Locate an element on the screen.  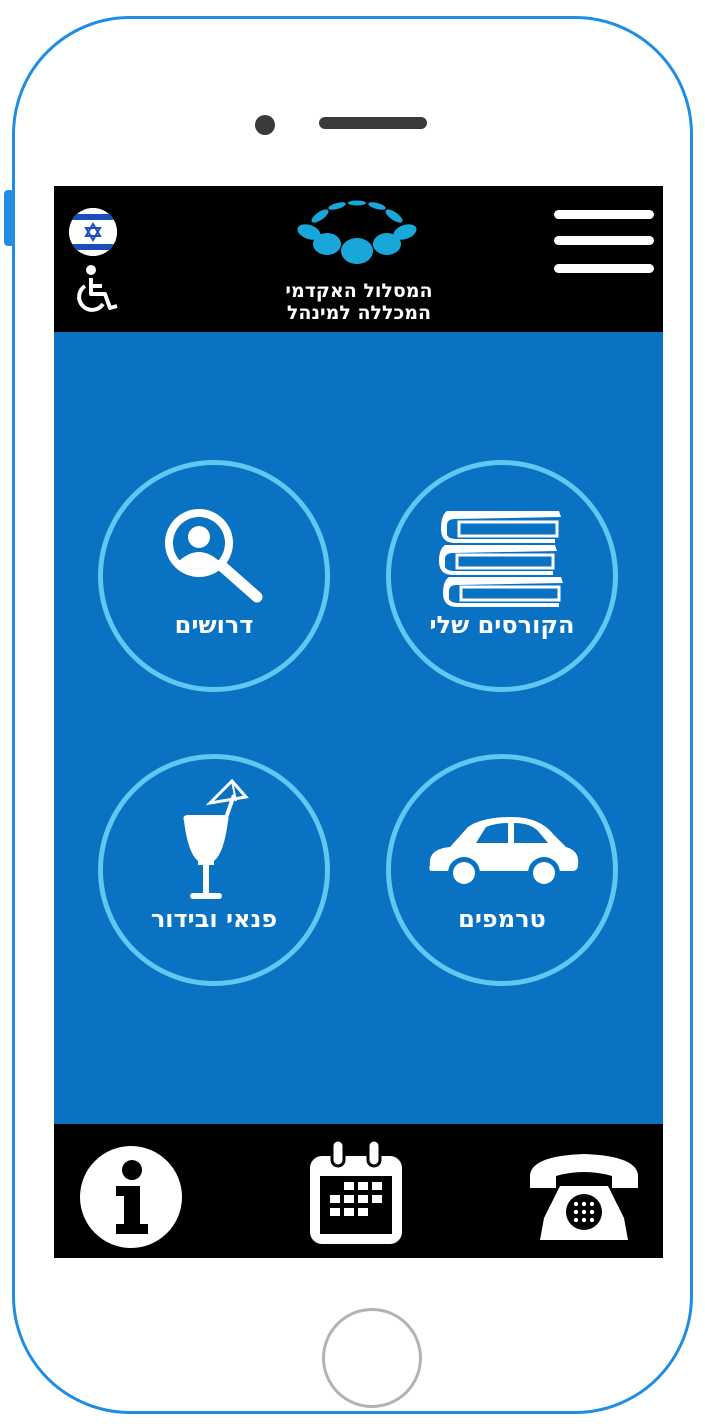
calendar-icon is located at coordinates (356, 1195).